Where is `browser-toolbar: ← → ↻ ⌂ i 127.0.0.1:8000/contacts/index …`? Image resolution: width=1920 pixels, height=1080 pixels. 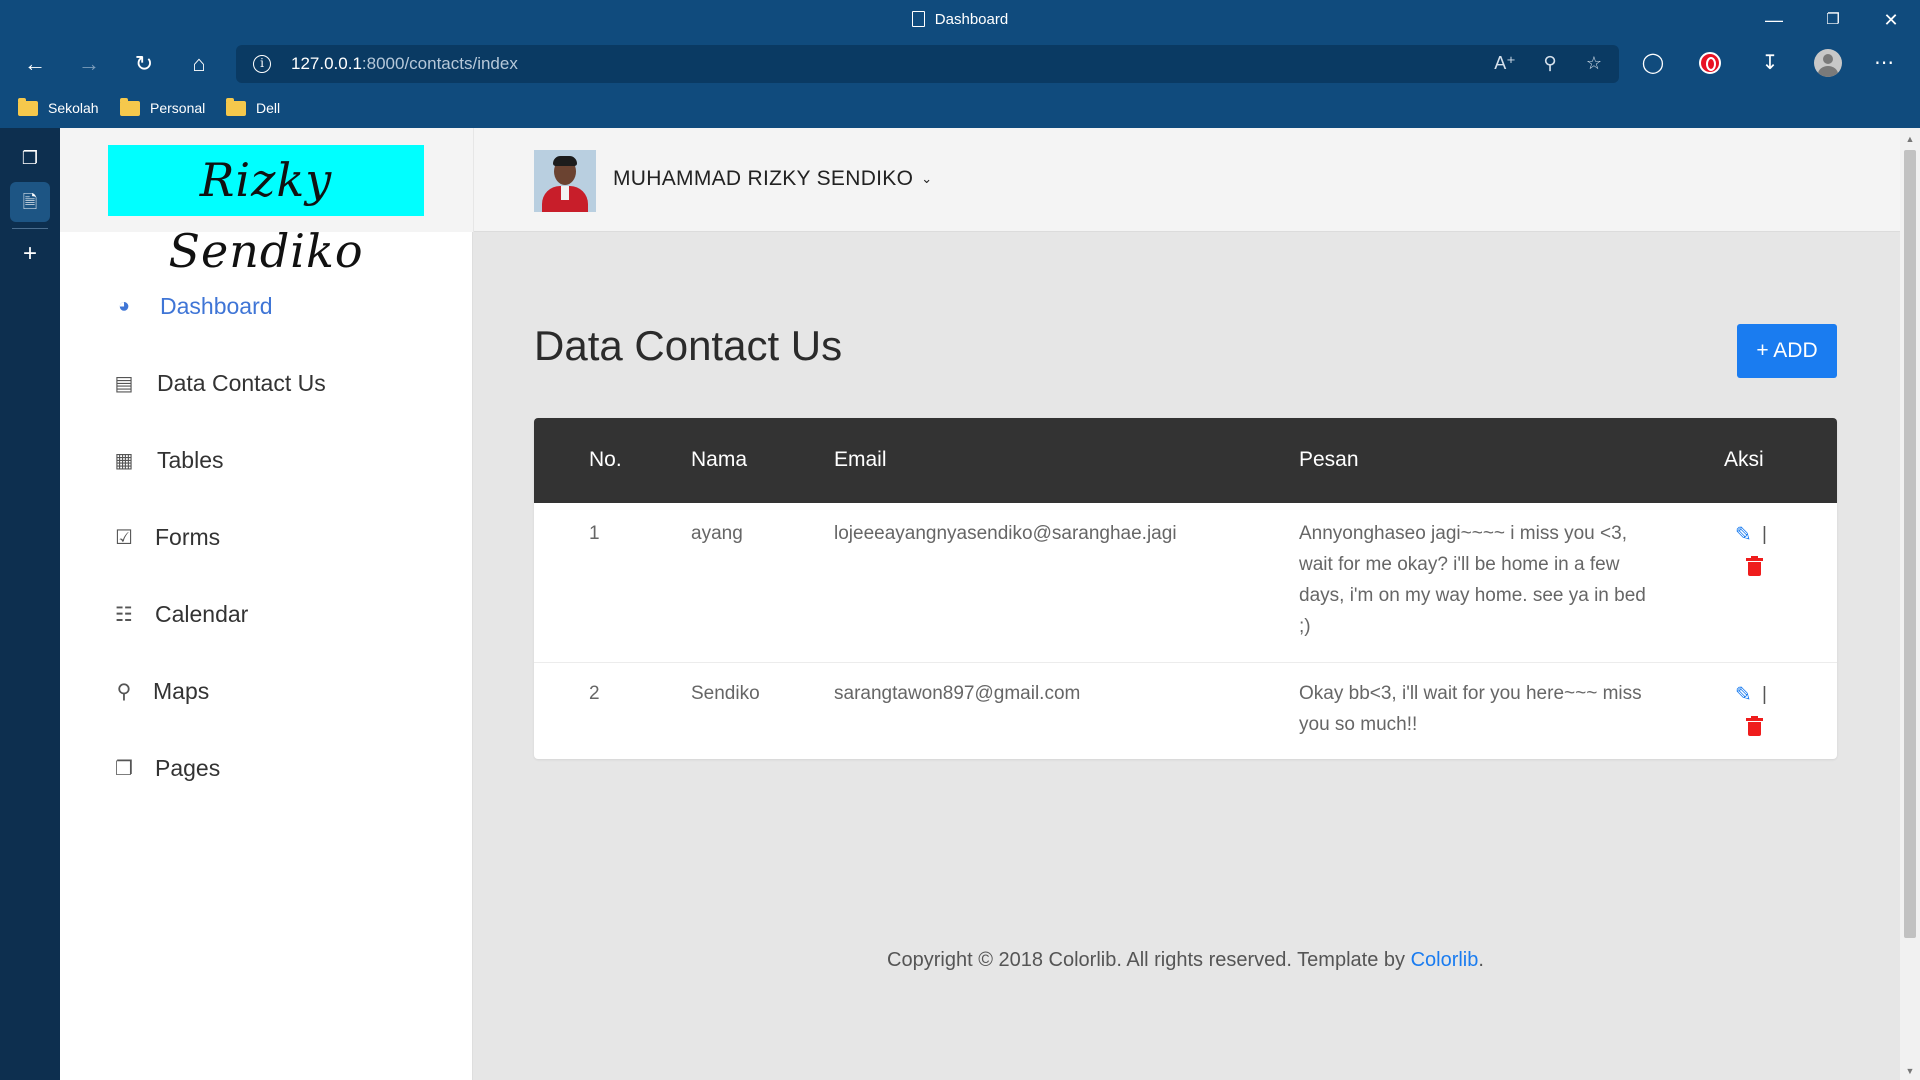 browser-toolbar: ← → ↻ ⌂ i 127.0.0.1:8000/contacts/index … is located at coordinates (960, 64).